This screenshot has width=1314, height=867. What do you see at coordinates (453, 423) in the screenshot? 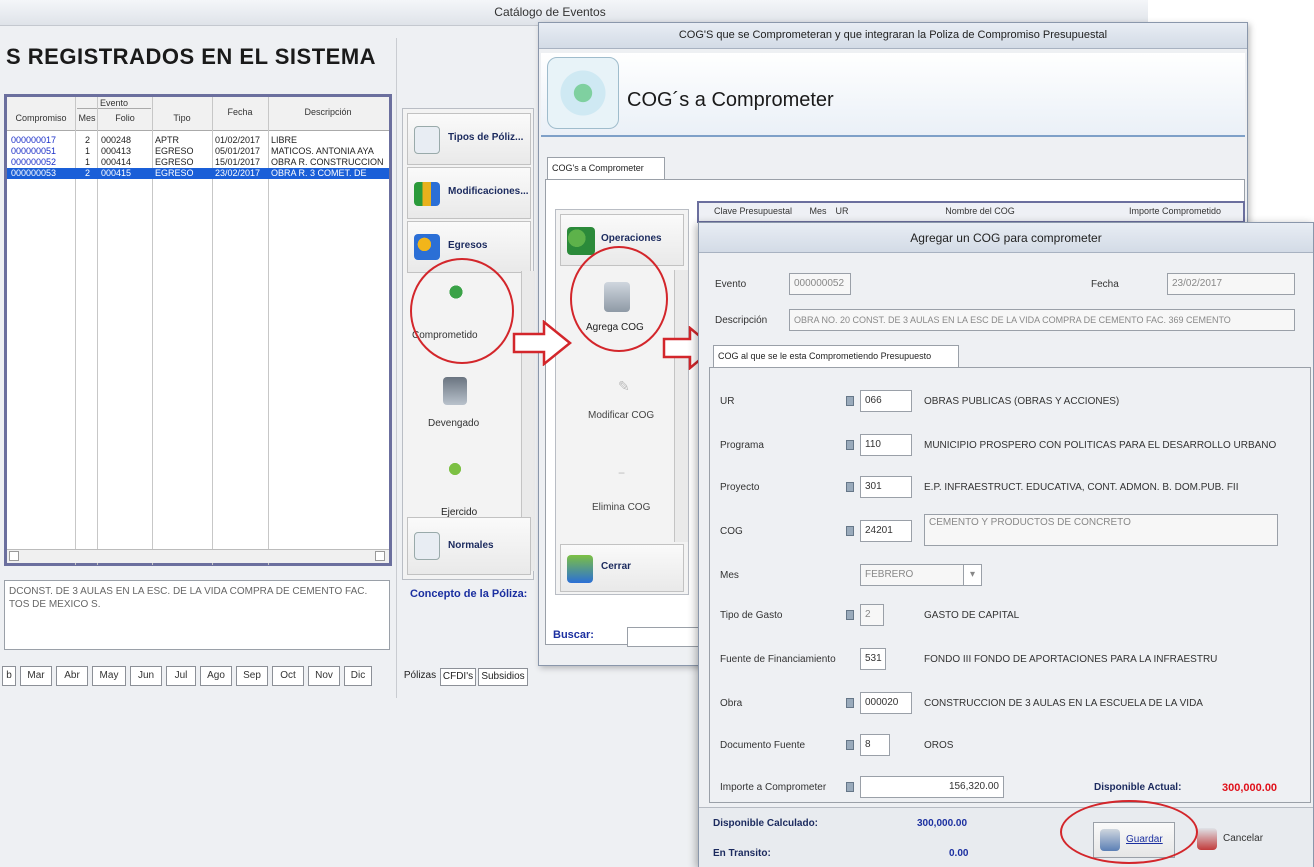
I see `devengado-button: Devengado` at bounding box center [453, 423].